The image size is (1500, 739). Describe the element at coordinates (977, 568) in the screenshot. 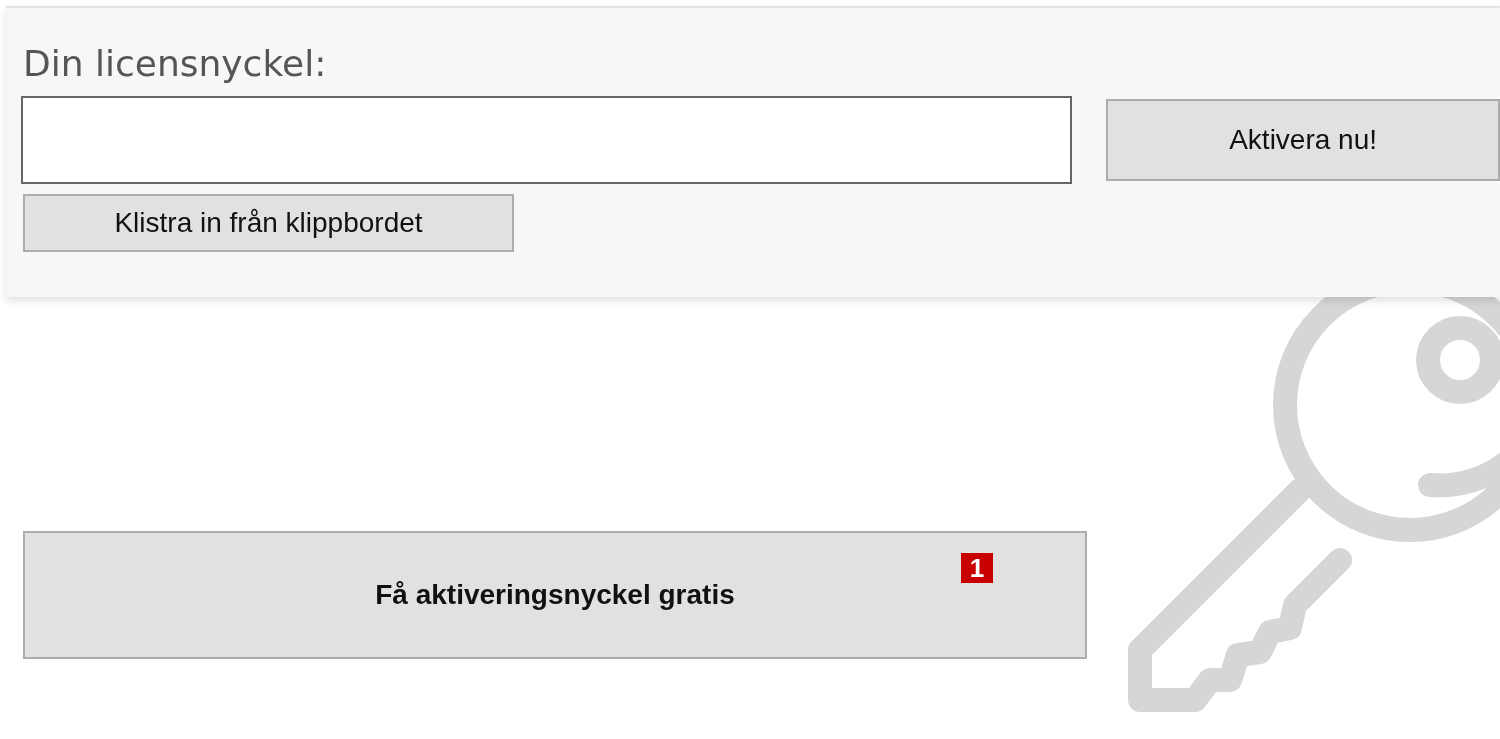

I see `notification-badge: 1` at that location.